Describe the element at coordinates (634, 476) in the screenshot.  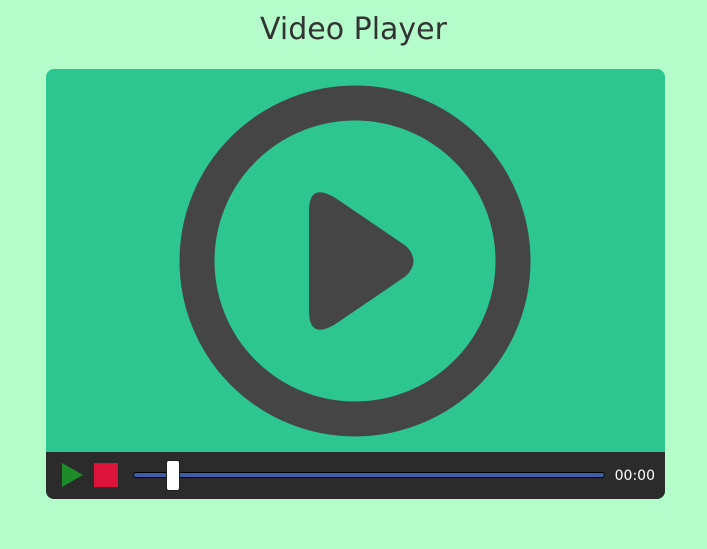
I see `time-display: 00:00` at that location.